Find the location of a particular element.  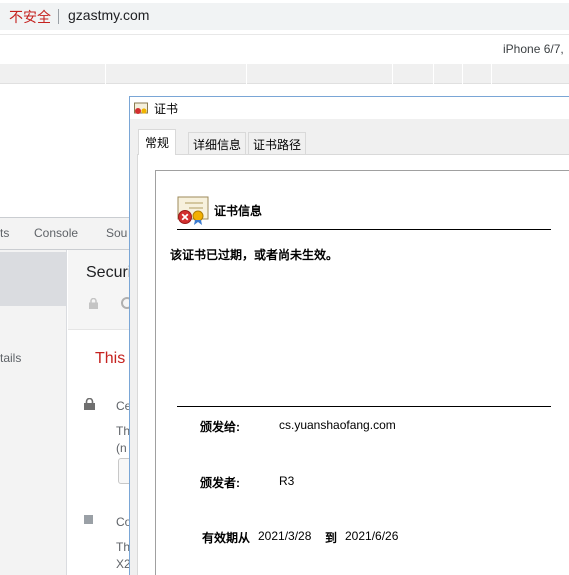

device-toolbar is located at coordinates (284, 49).